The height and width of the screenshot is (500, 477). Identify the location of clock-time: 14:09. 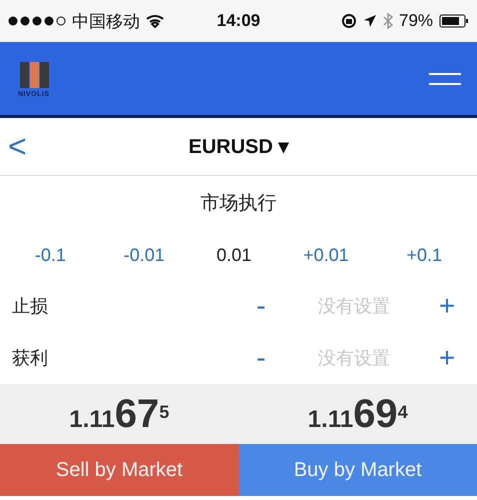
(238, 21).